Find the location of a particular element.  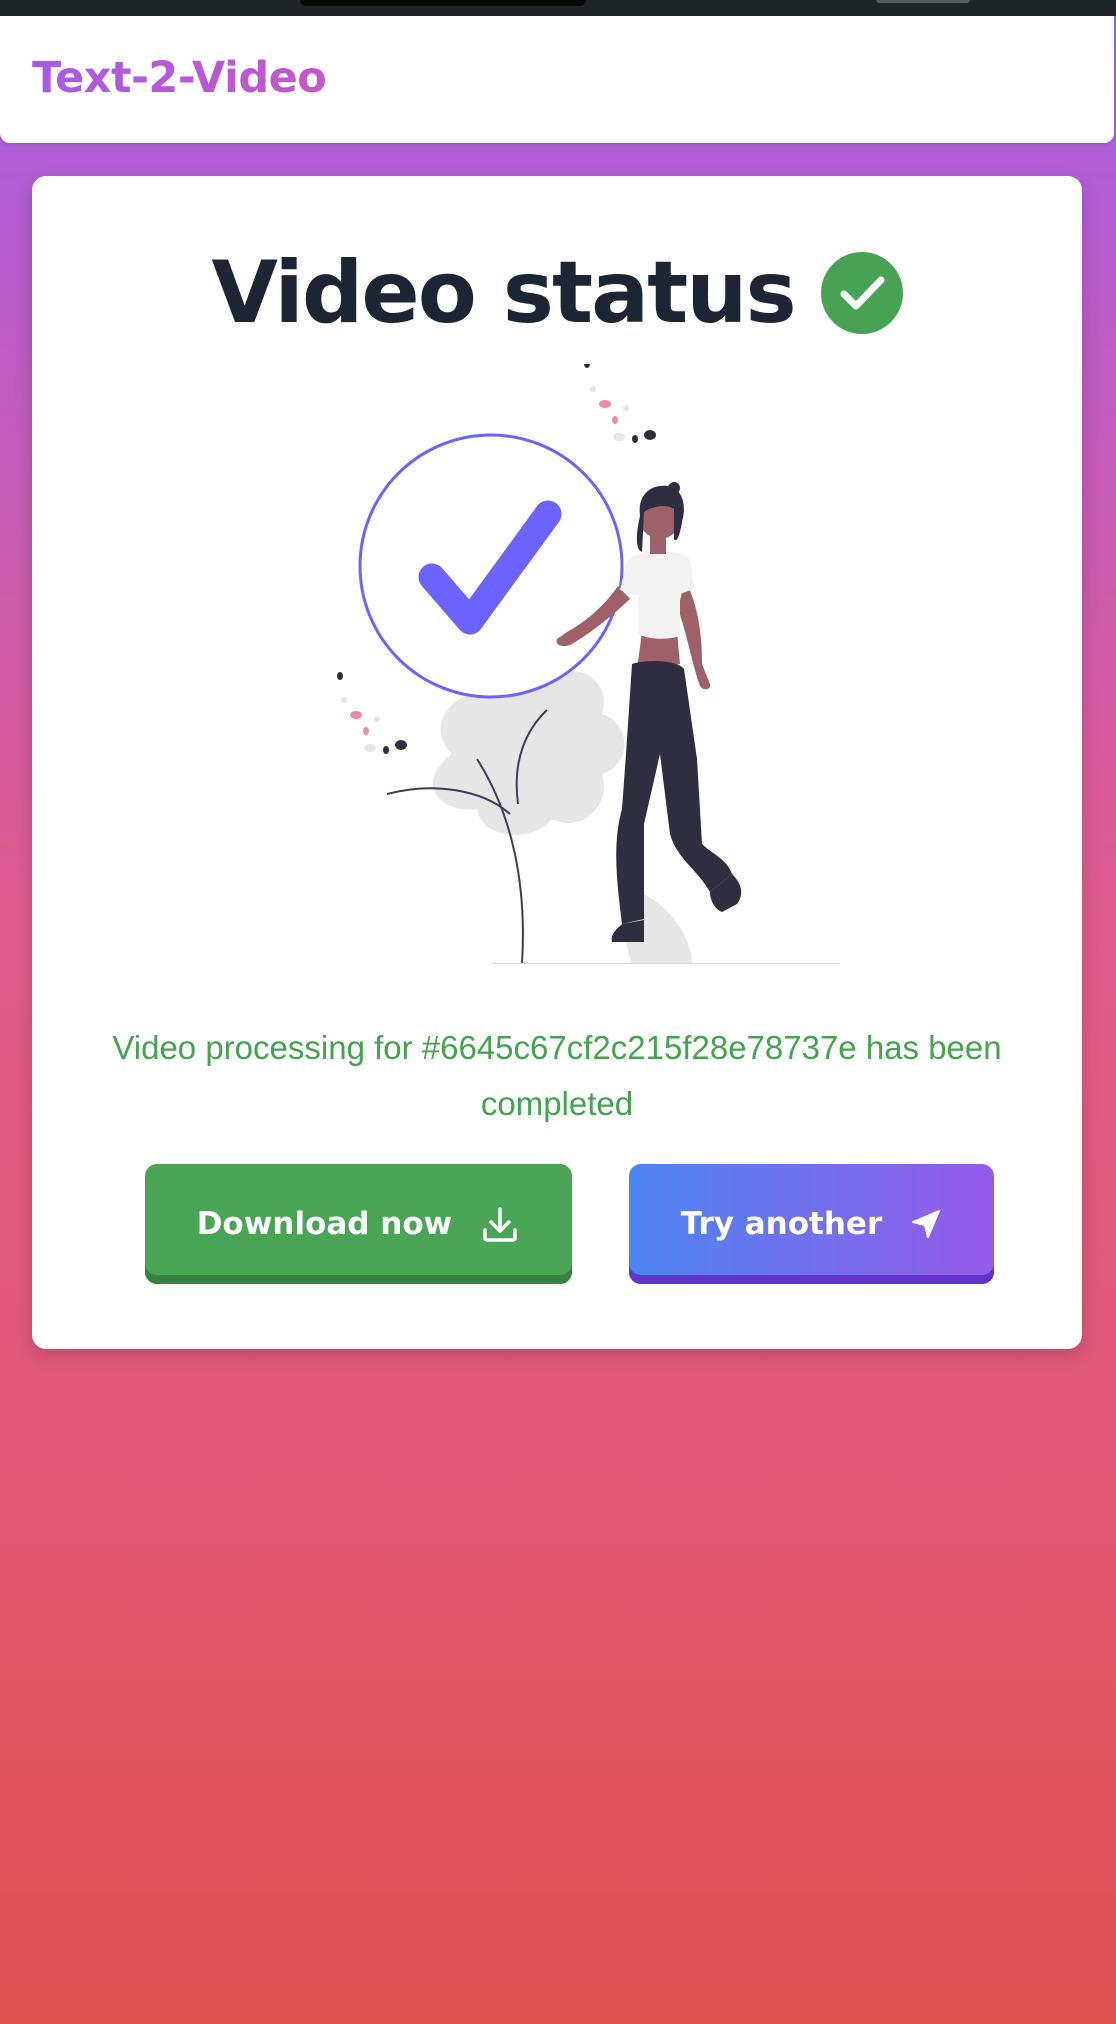

page-title: Video status is located at coordinates (503, 293).